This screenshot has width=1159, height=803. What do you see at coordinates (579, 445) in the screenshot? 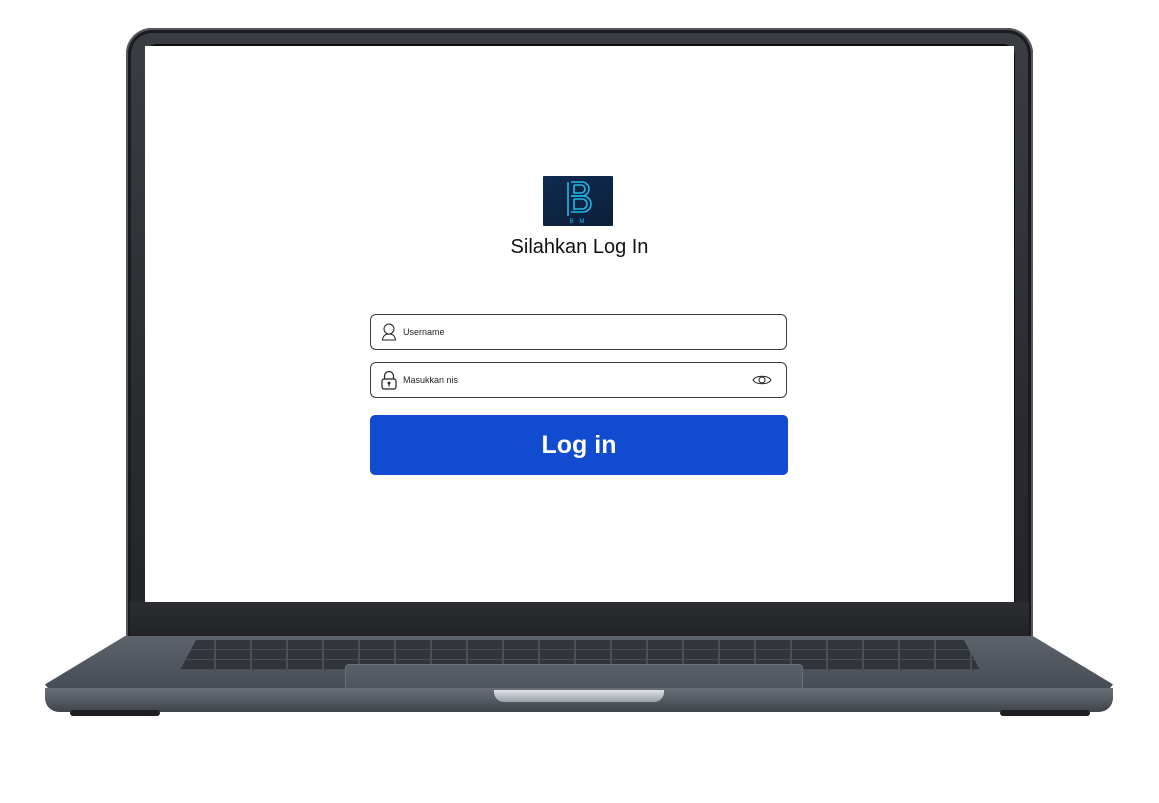
I see `login-button: Log in` at bounding box center [579, 445].